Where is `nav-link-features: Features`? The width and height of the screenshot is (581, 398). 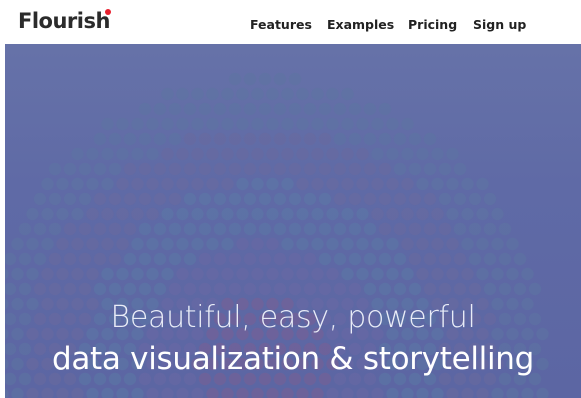
nav-link-features: Features is located at coordinates (281, 25).